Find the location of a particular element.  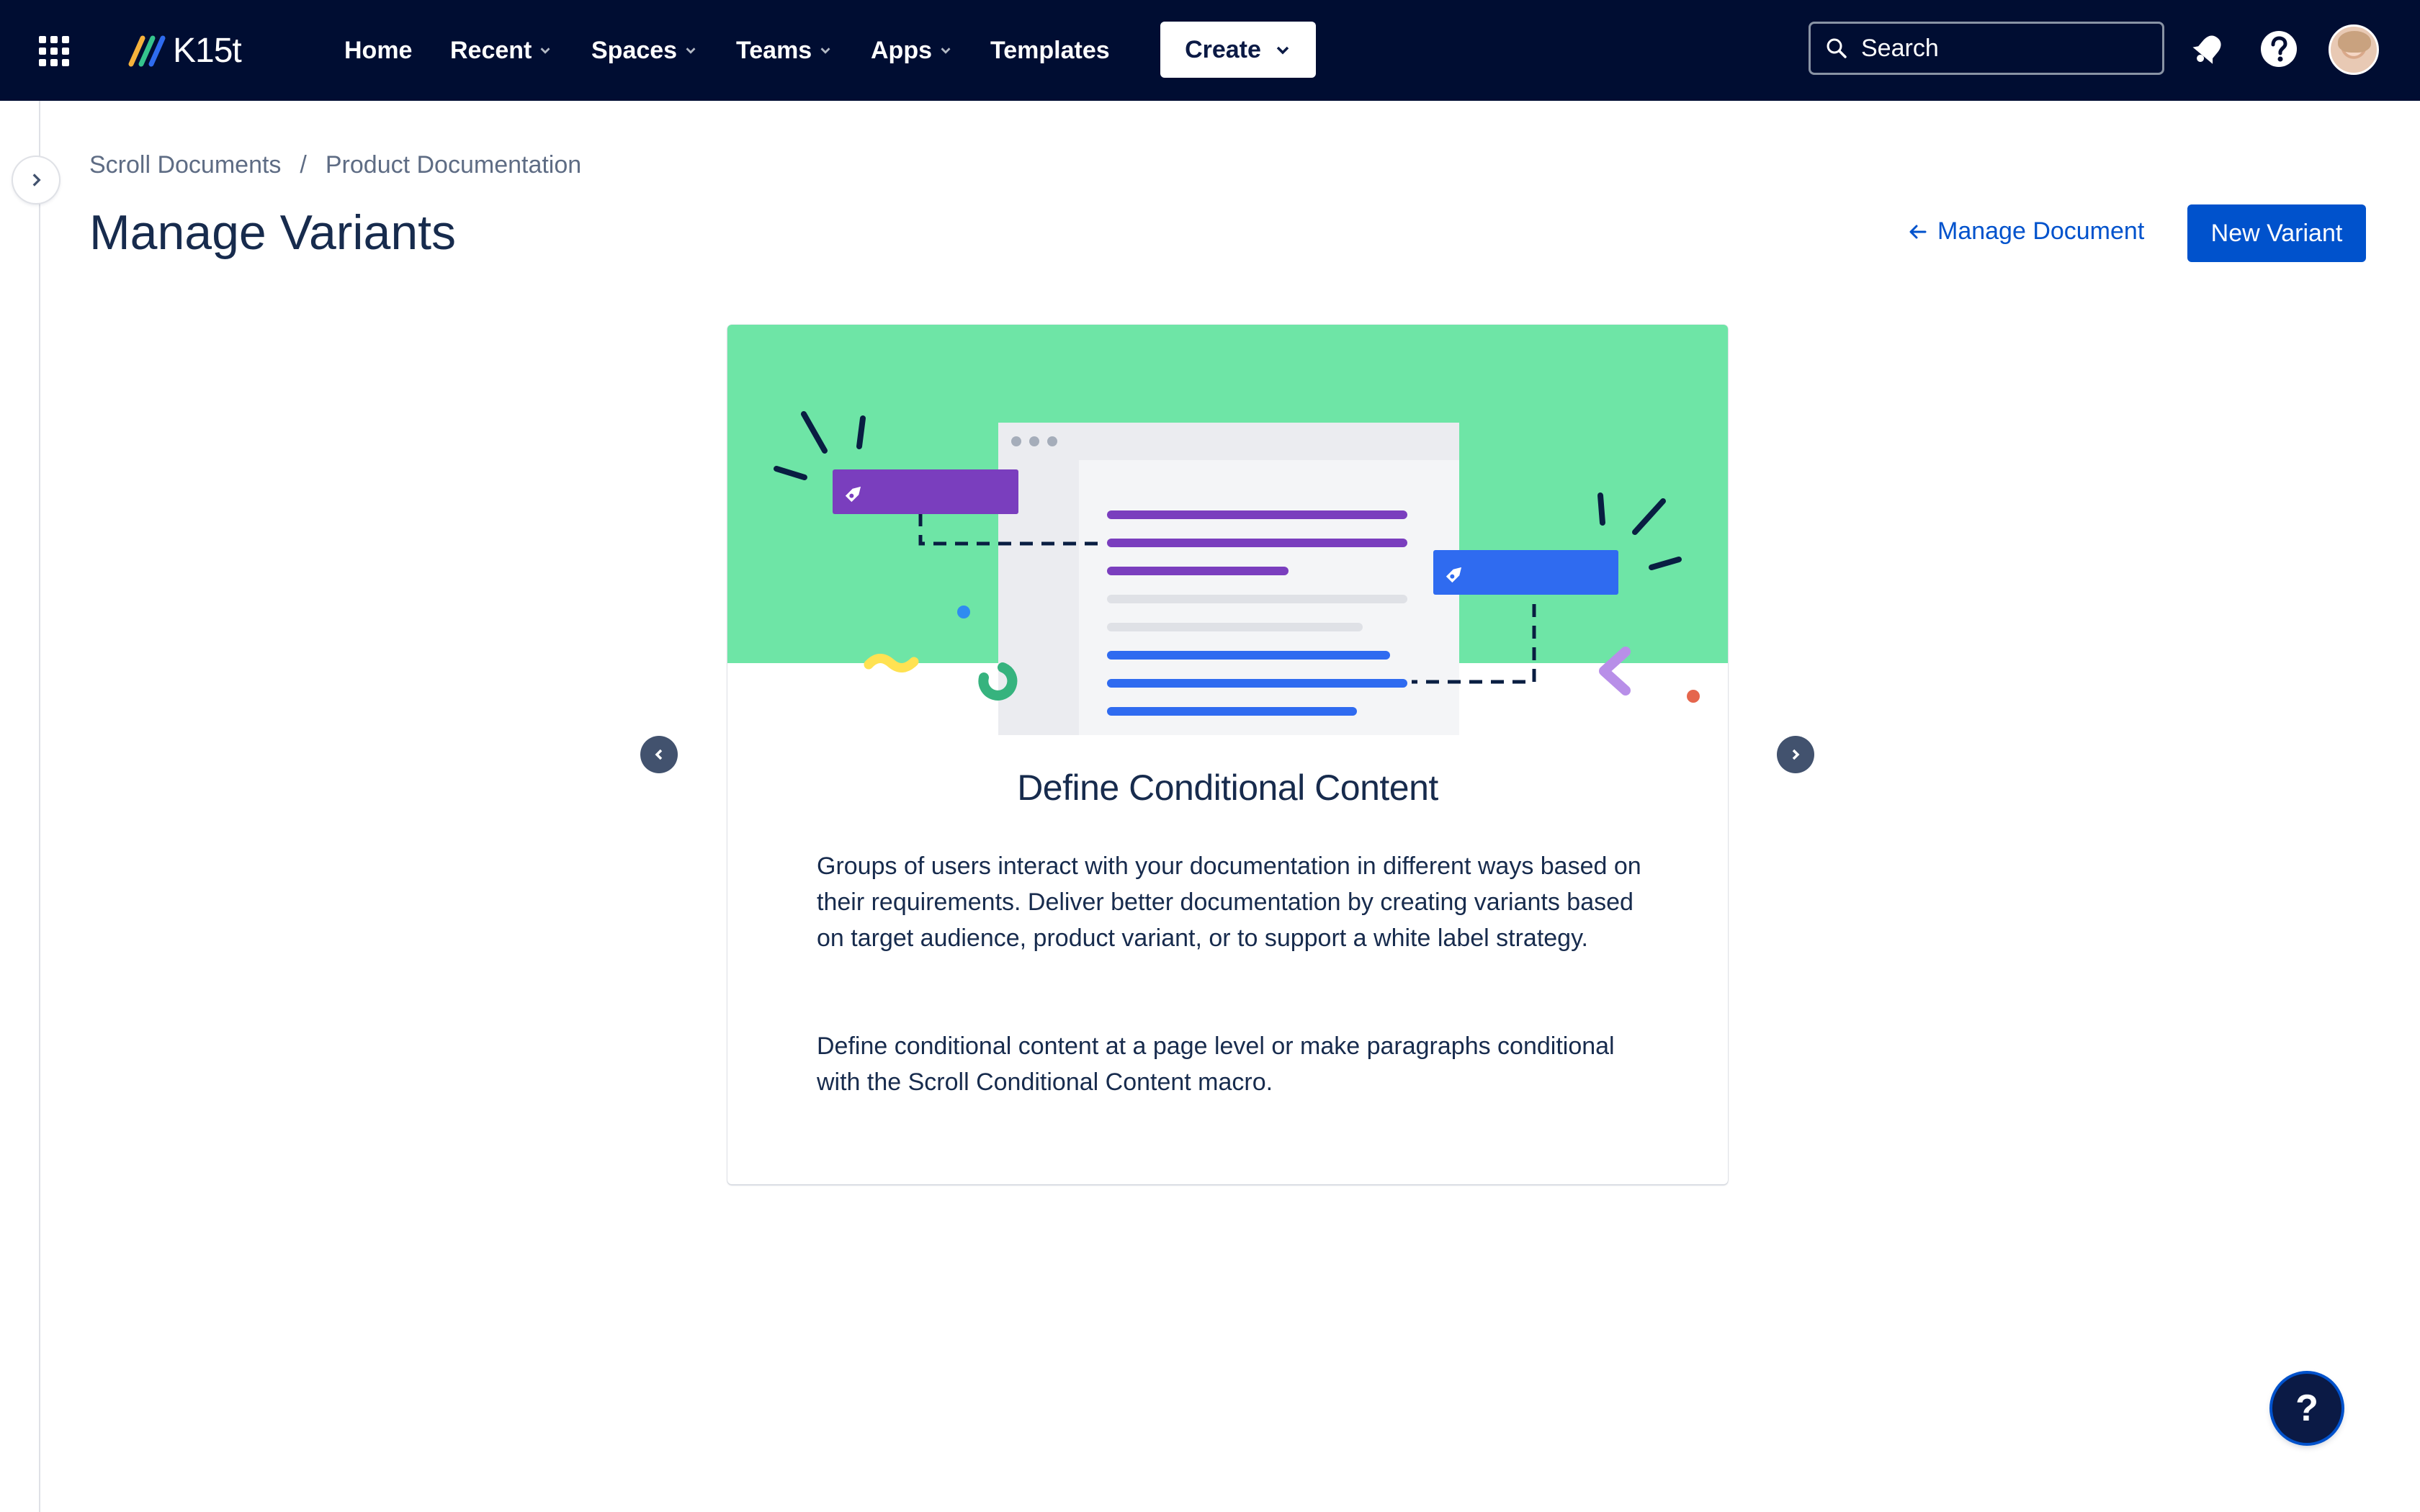

nav-home-label: Home is located at coordinates (379, 50).